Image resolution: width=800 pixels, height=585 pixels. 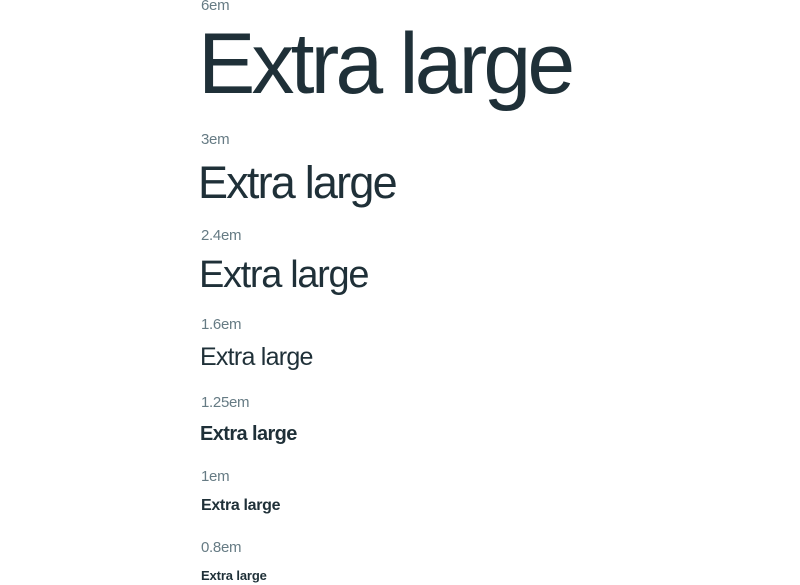 What do you see at coordinates (234, 575) in the screenshot?
I see `sample-text-0-8em: Extra large` at bounding box center [234, 575].